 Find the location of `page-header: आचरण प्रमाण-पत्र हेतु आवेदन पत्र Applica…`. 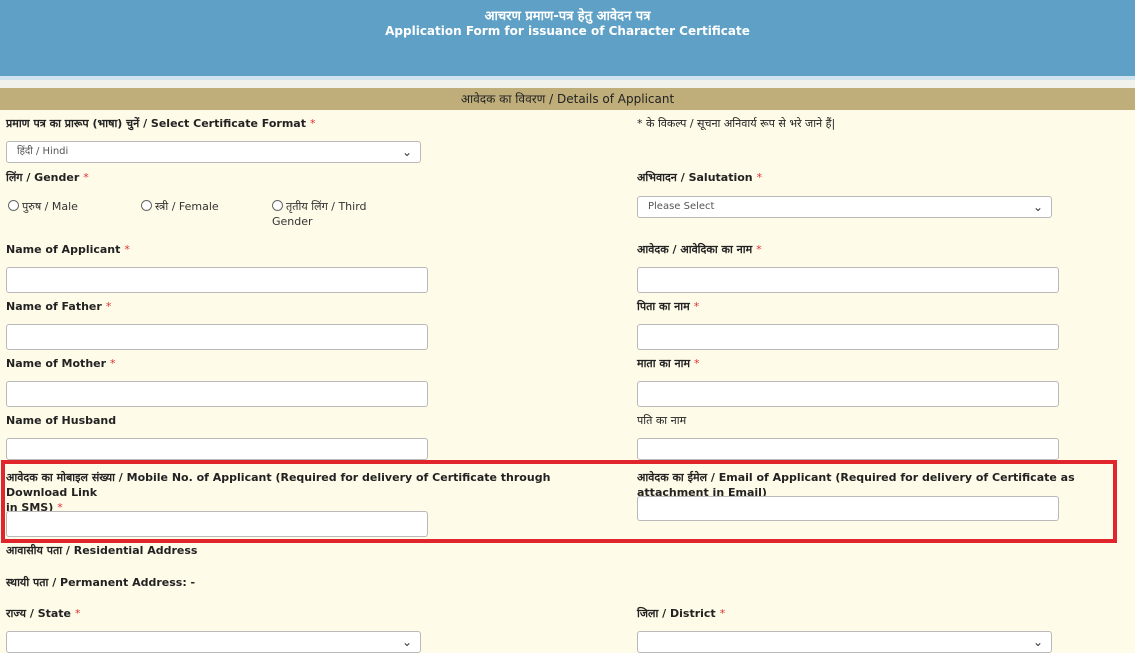

page-header: आचरण प्रमाण-पत्र हेतु आवेदन पत्र Applica… is located at coordinates (567, 40).